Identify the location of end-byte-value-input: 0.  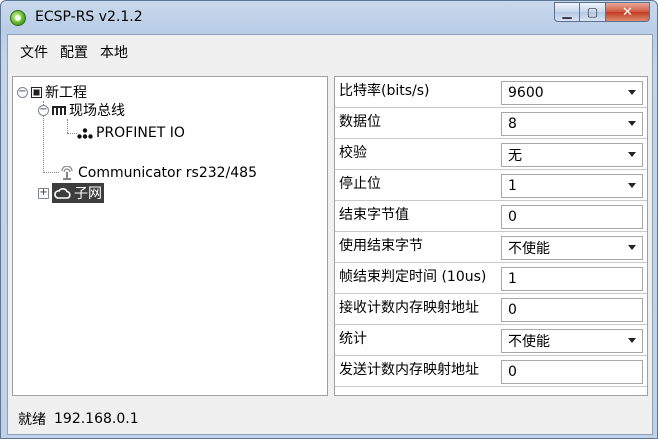
(572, 217).